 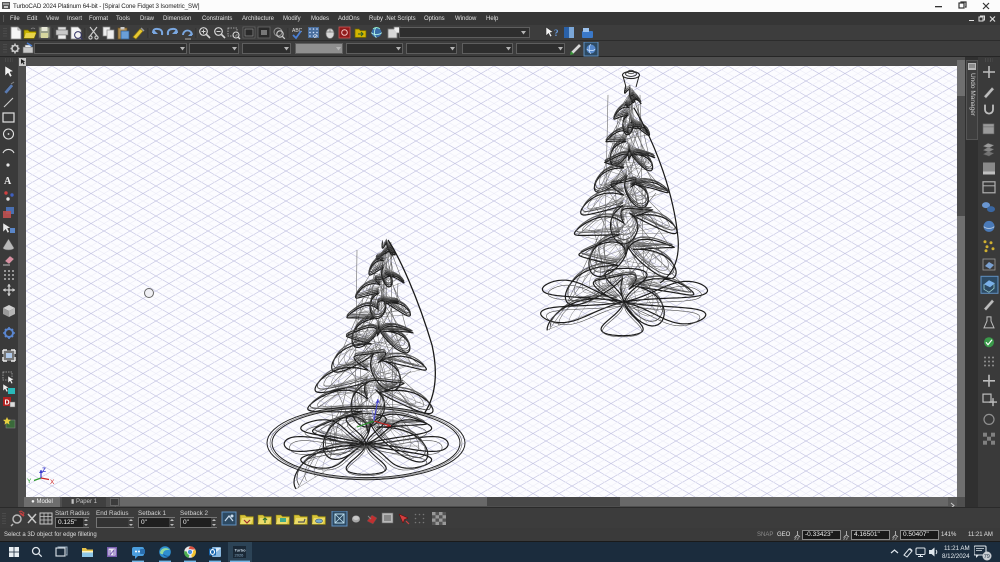 I want to click on svg-text: 79, so click(x=987, y=557).